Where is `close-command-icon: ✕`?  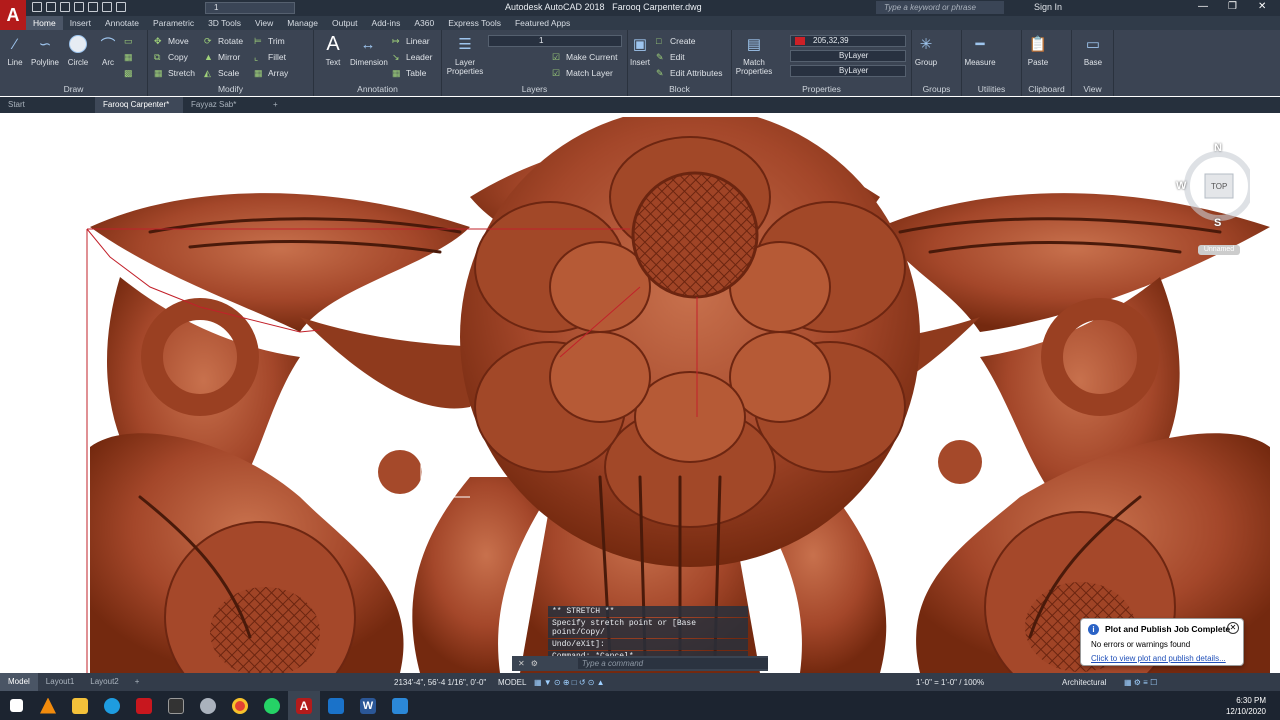 close-command-icon: ✕ is located at coordinates (521, 663).